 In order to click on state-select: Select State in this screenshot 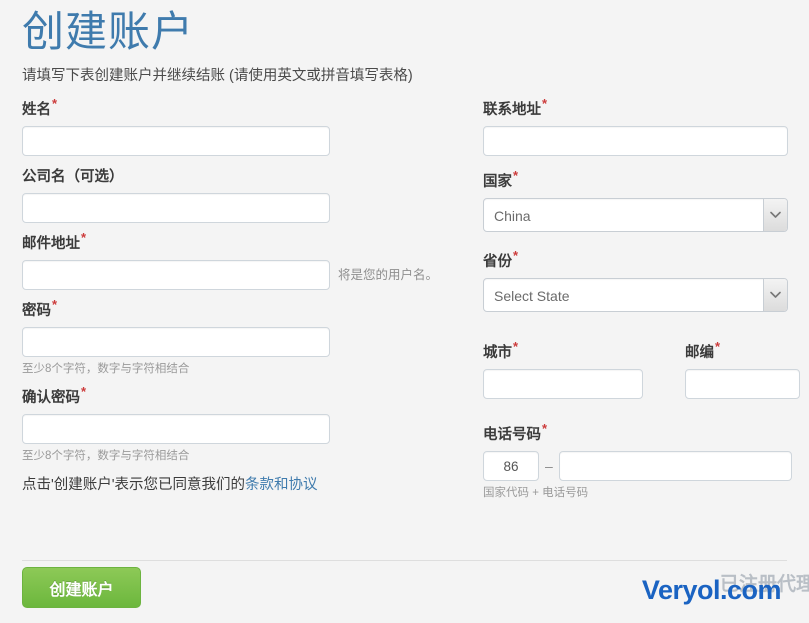, I will do `click(635, 295)`.